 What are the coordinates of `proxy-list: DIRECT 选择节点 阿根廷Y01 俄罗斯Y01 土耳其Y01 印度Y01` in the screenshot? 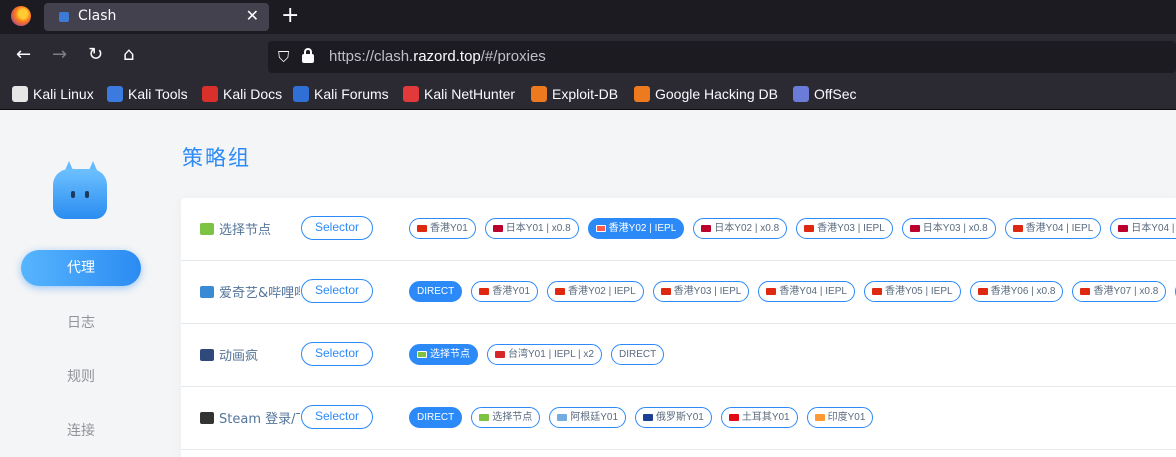 It's located at (641, 417).